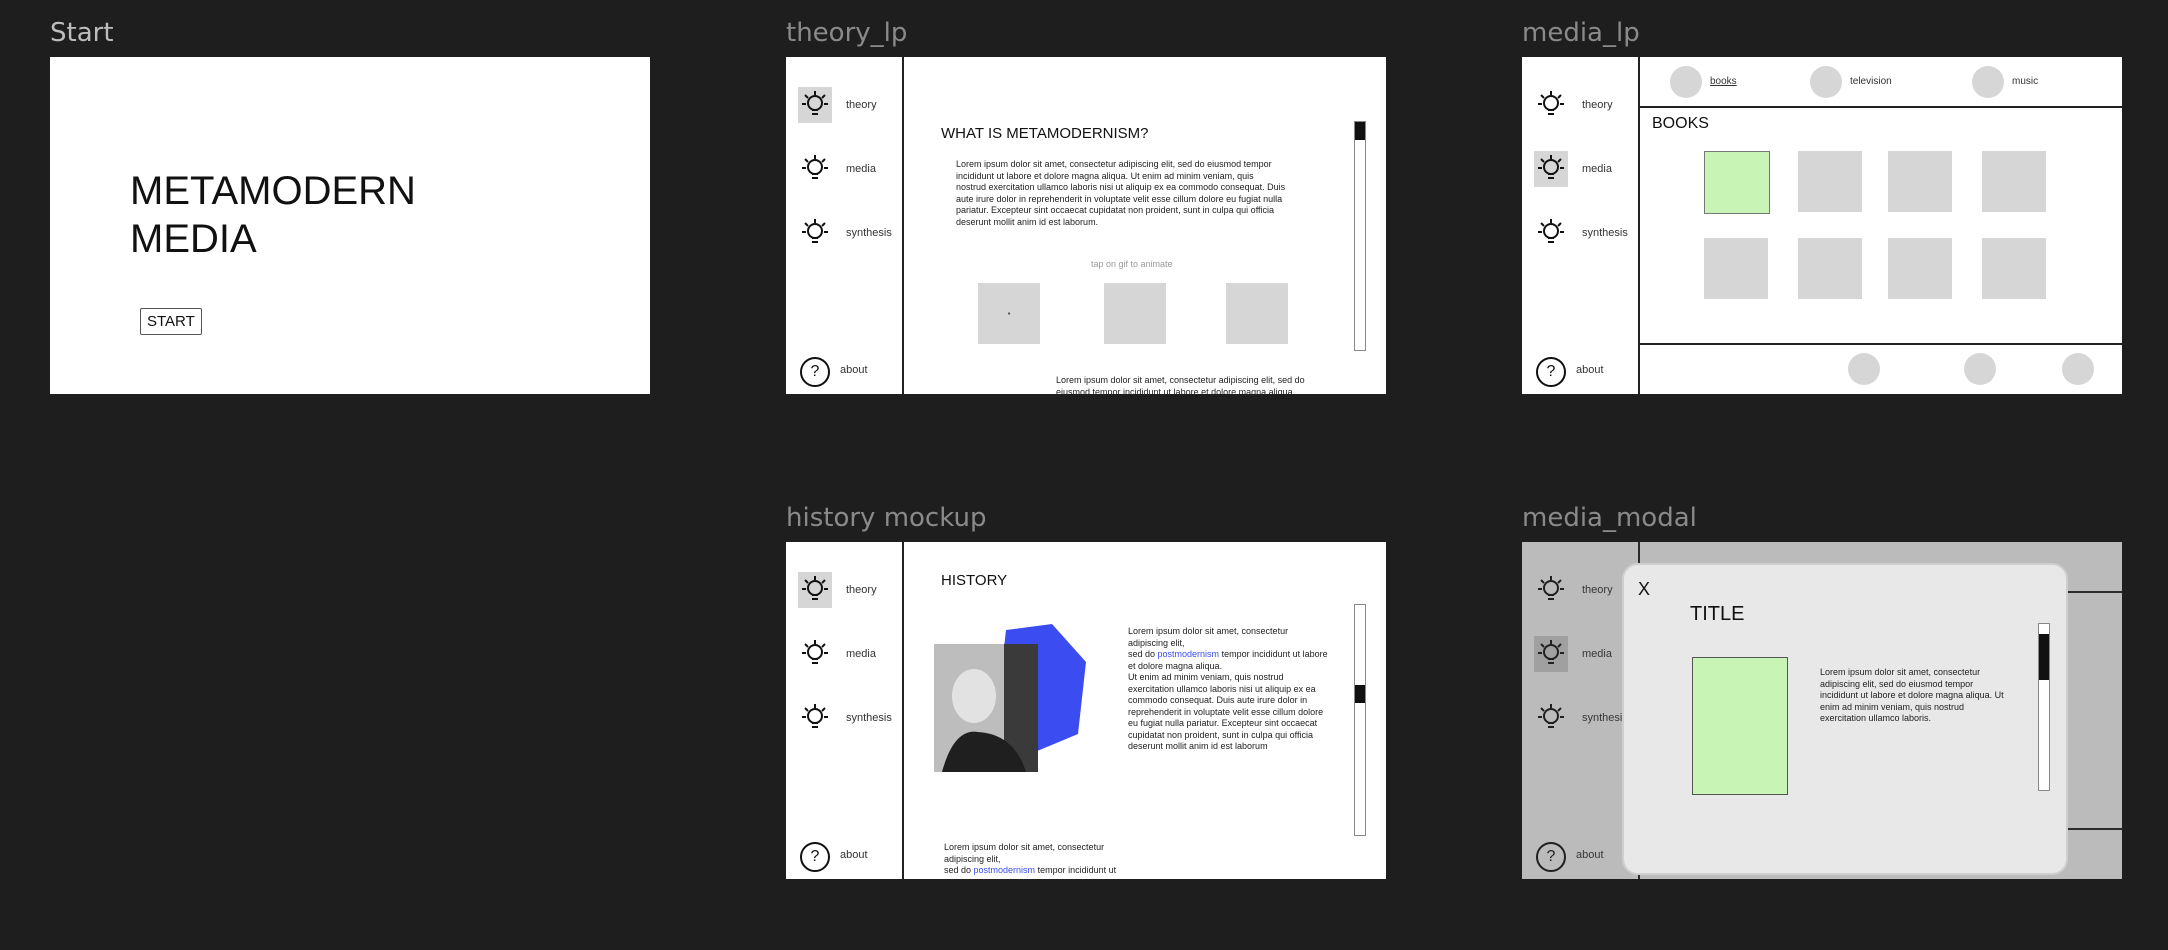  I want to click on history-footer-b-post: tempor incididunt ut, so click(1076, 870).